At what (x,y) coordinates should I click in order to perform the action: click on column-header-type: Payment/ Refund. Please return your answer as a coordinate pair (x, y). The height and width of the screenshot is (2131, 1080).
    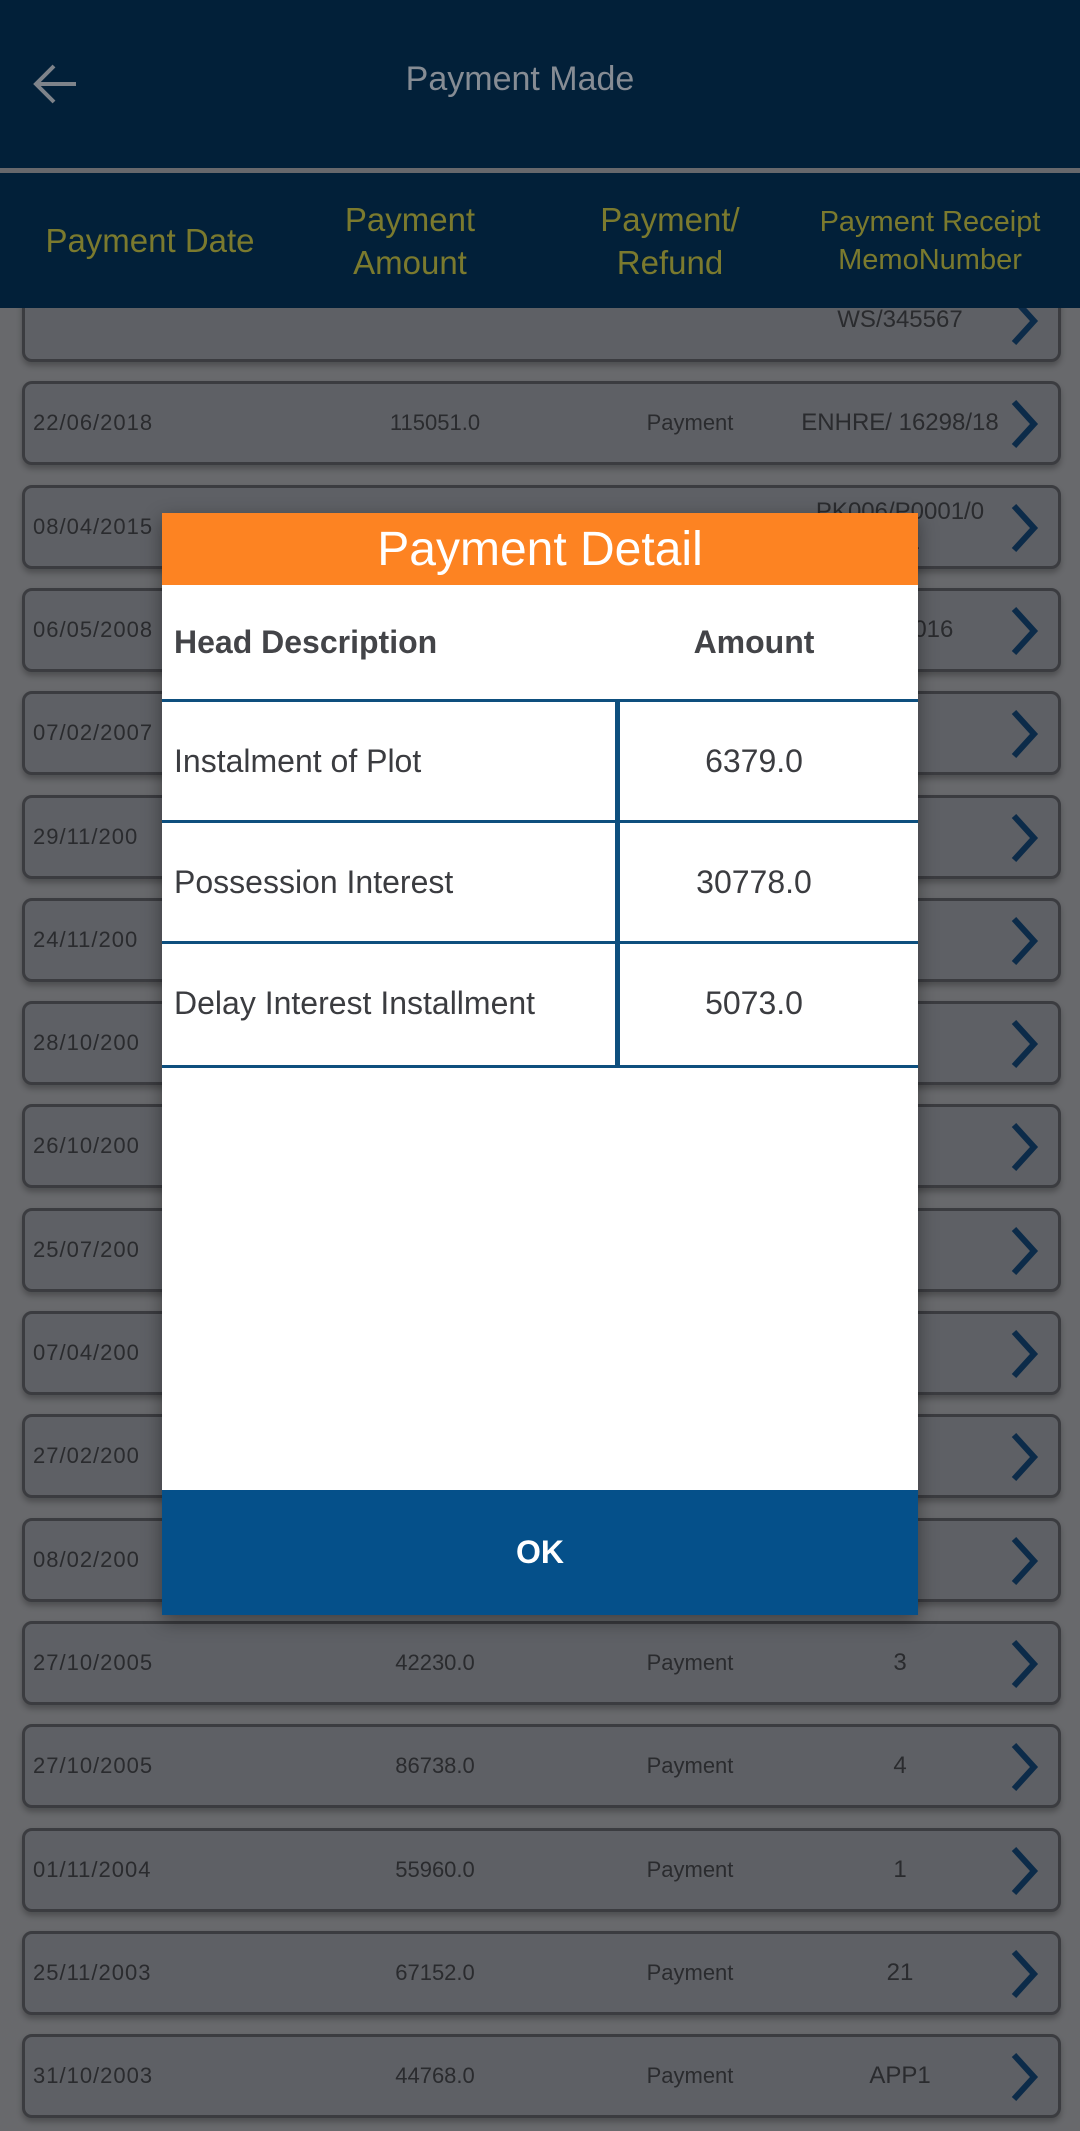
    Looking at the image, I should click on (670, 240).